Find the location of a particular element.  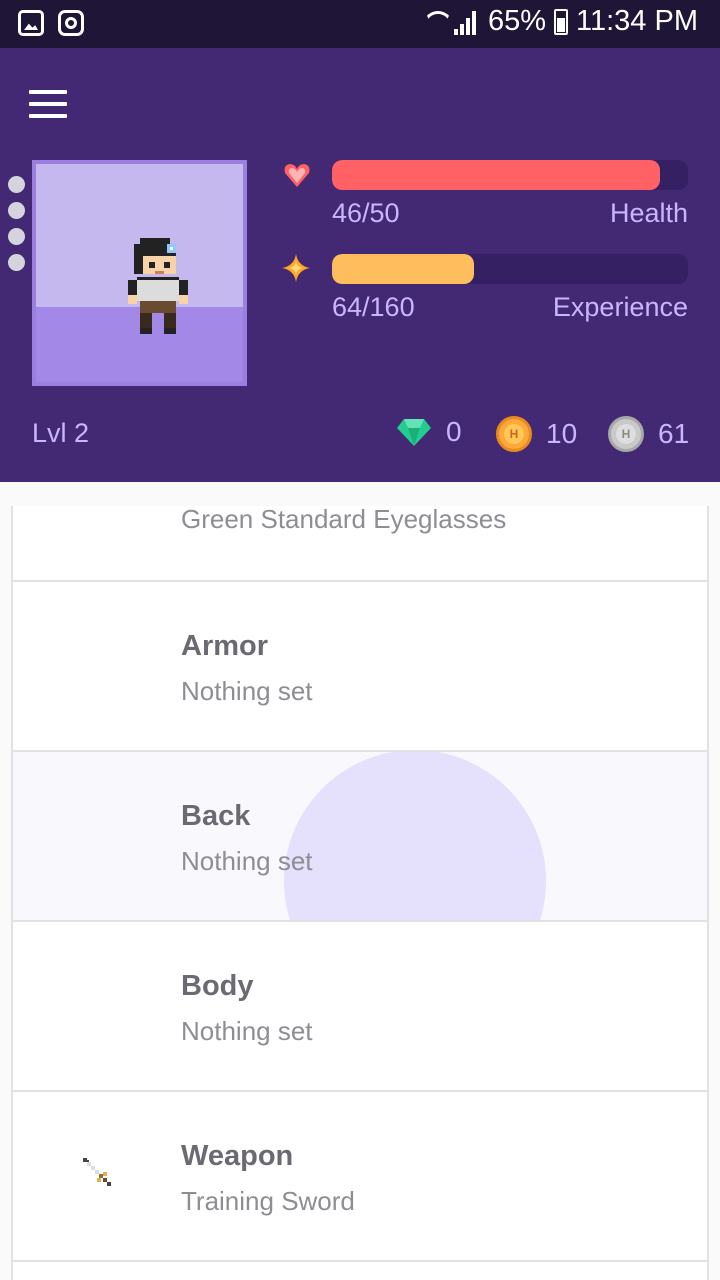

star-icon is located at coordinates (296, 268).